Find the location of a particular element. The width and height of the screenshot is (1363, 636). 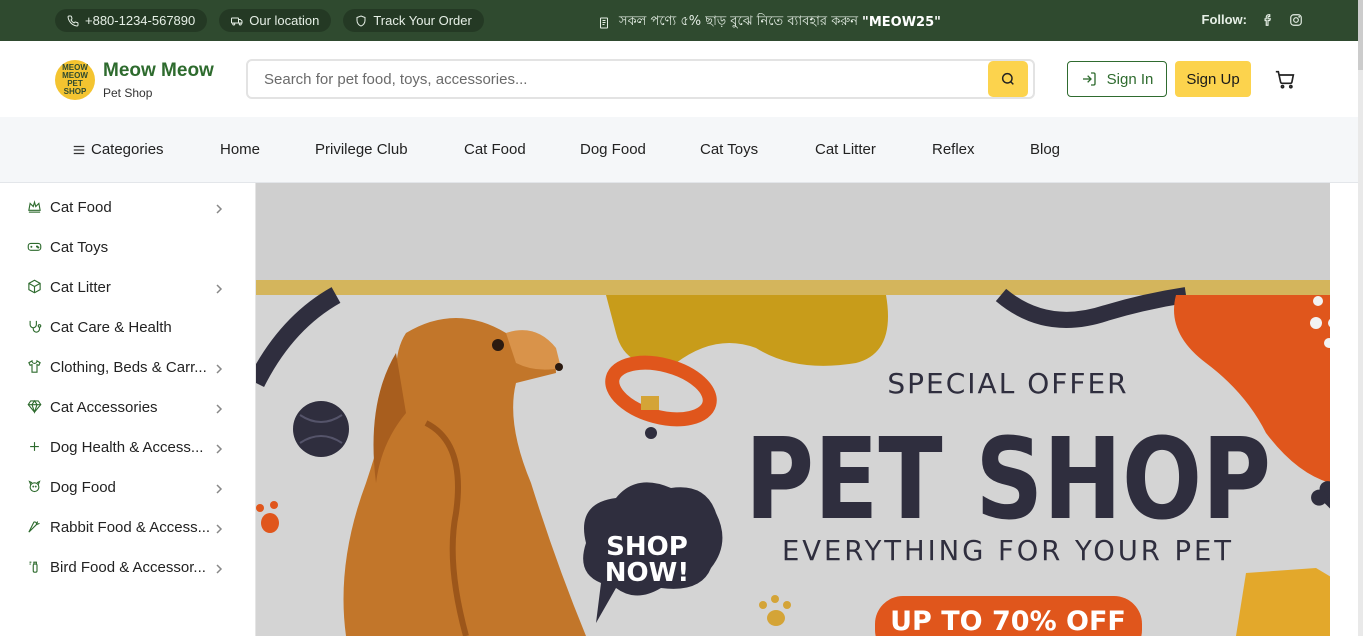

sidebar-item-cat-accessories: Cat Accessories is located at coordinates (127, 407).